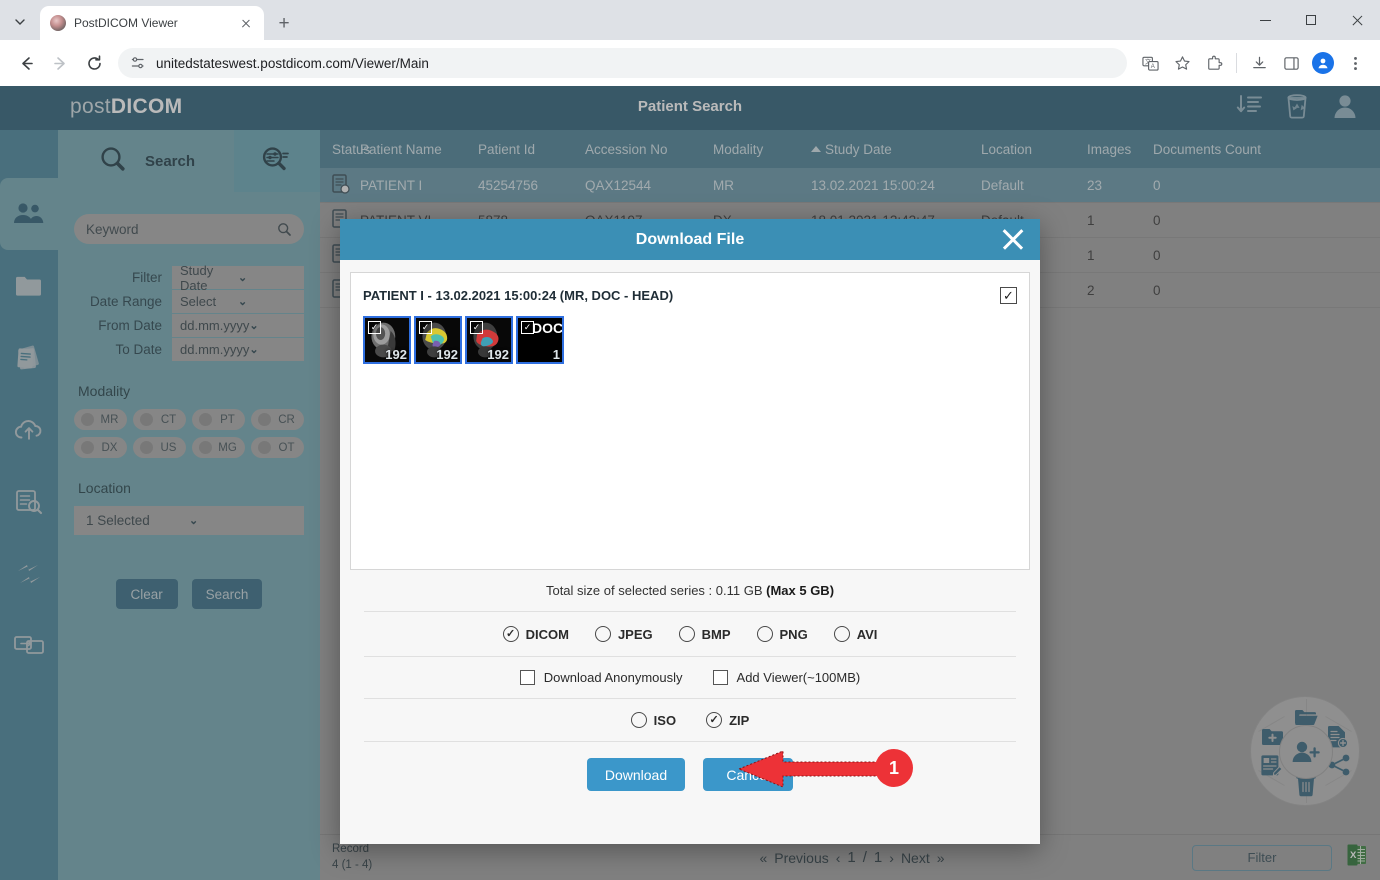 The width and height of the screenshot is (1380, 880). I want to click on series-type-label: DOC, so click(548, 328).